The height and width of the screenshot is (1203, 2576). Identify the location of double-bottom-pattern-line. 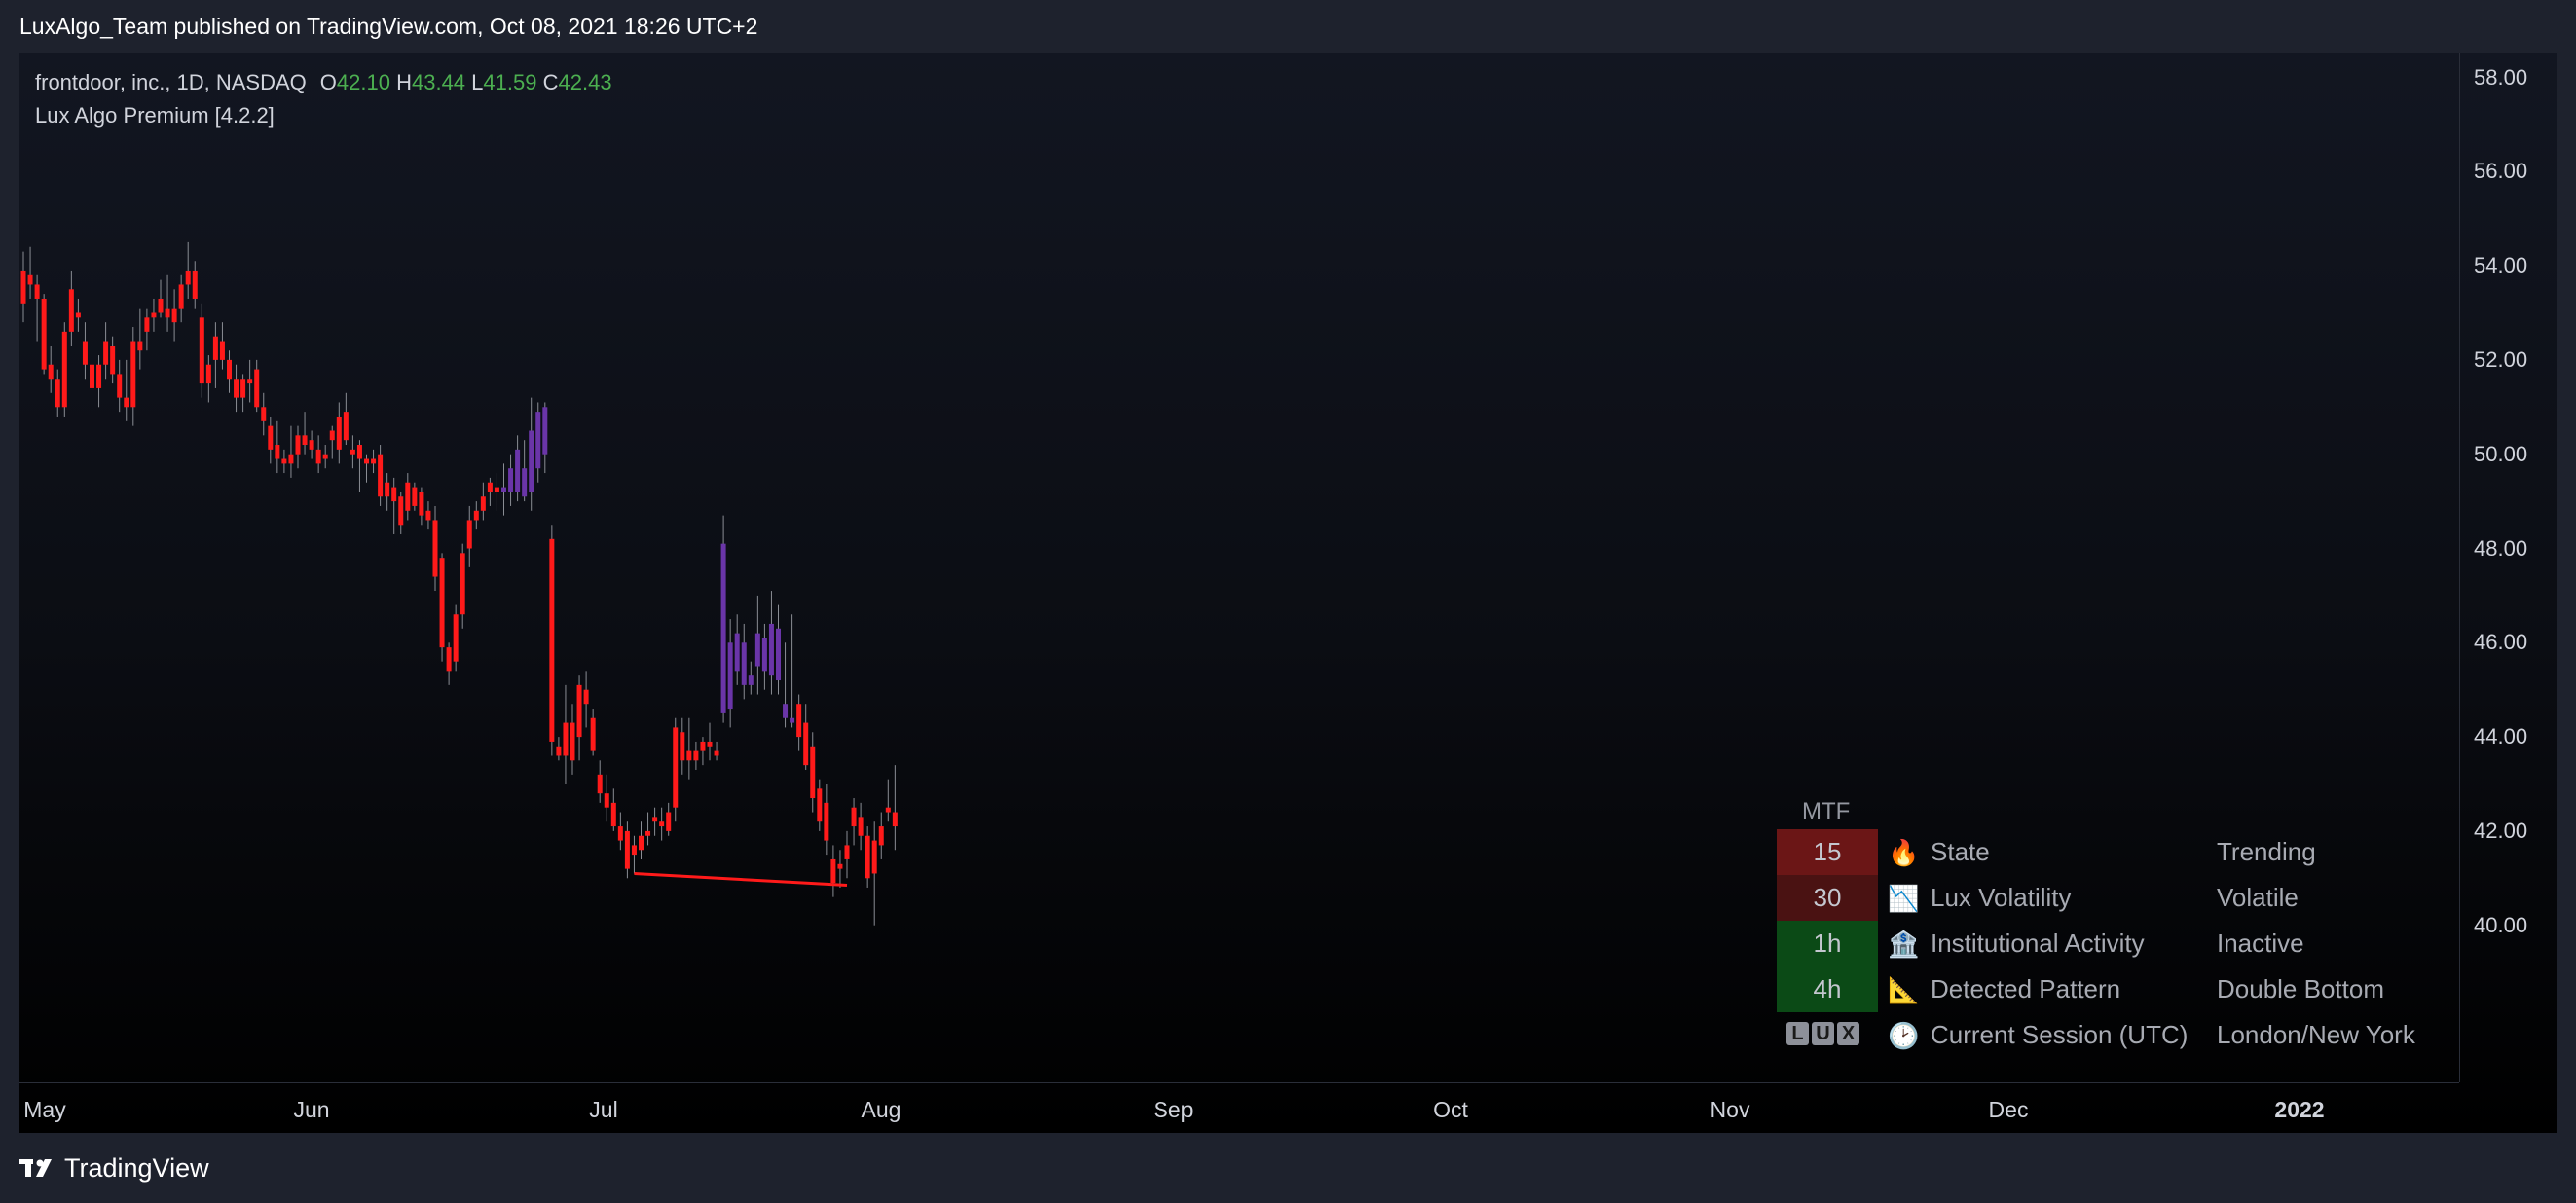
(741, 879).